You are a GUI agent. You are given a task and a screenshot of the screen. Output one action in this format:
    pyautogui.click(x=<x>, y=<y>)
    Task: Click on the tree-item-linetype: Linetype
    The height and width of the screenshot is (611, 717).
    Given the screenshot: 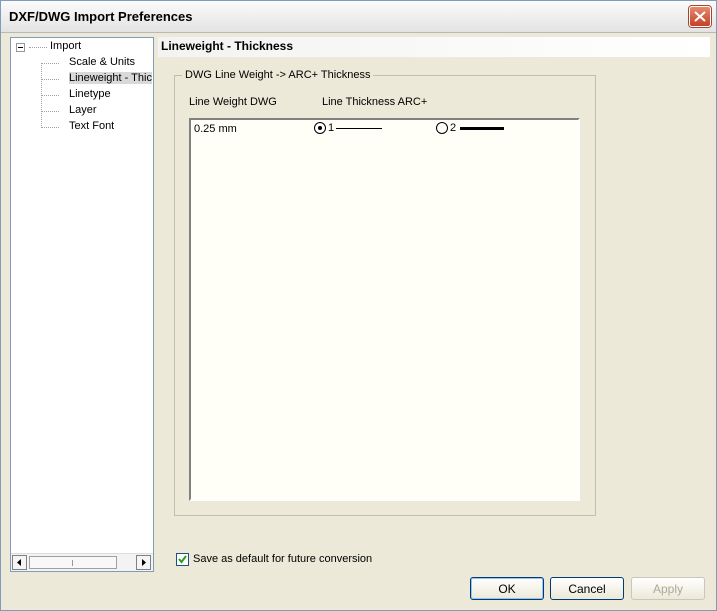 What is the action you would take?
    pyautogui.click(x=90, y=94)
    